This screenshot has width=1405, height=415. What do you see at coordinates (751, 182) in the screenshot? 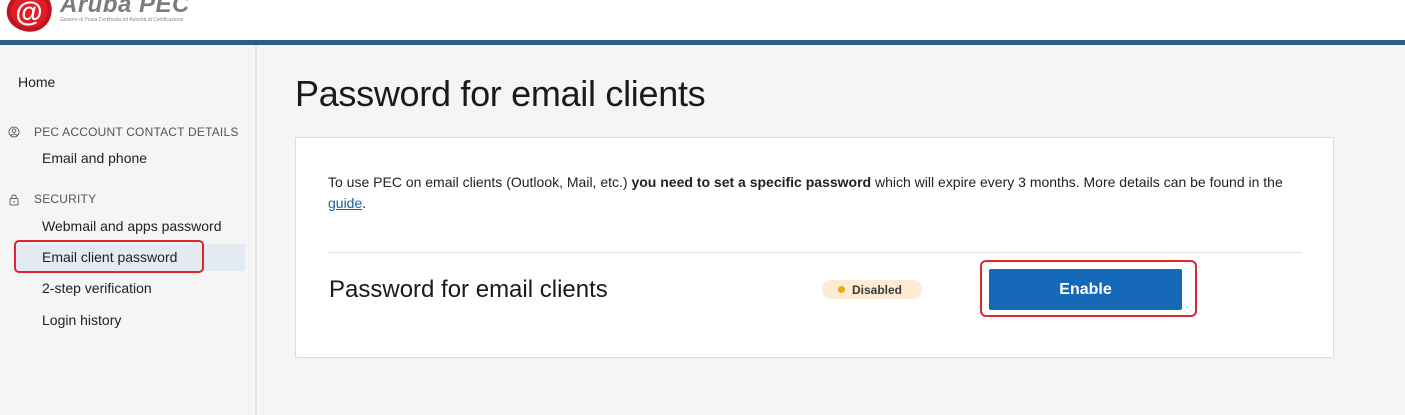
I see `intro-emphasis: you need to set a specific password` at bounding box center [751, 182].